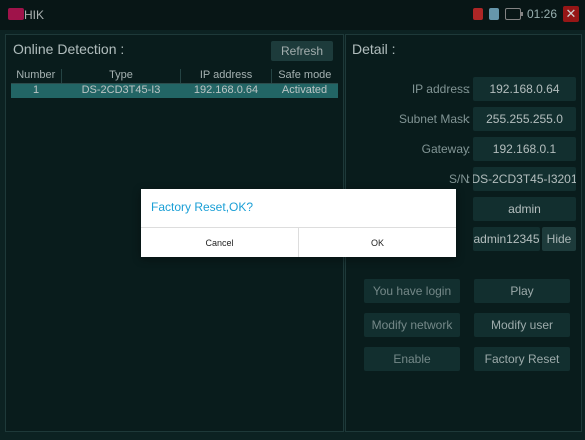 The image size is (585, 440). I want to click on ok-button: OK, so click(377, 242).